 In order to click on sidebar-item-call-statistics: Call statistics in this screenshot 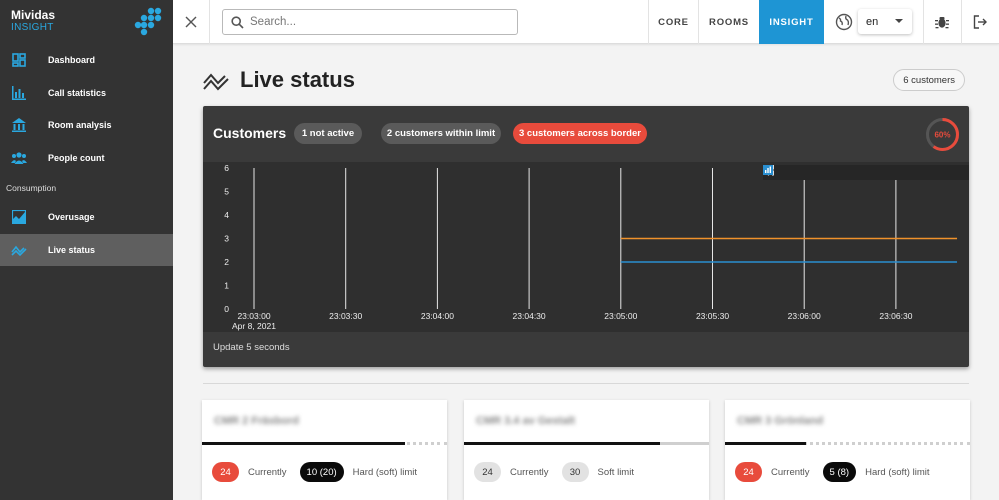, I will do `click(86, 93)`.